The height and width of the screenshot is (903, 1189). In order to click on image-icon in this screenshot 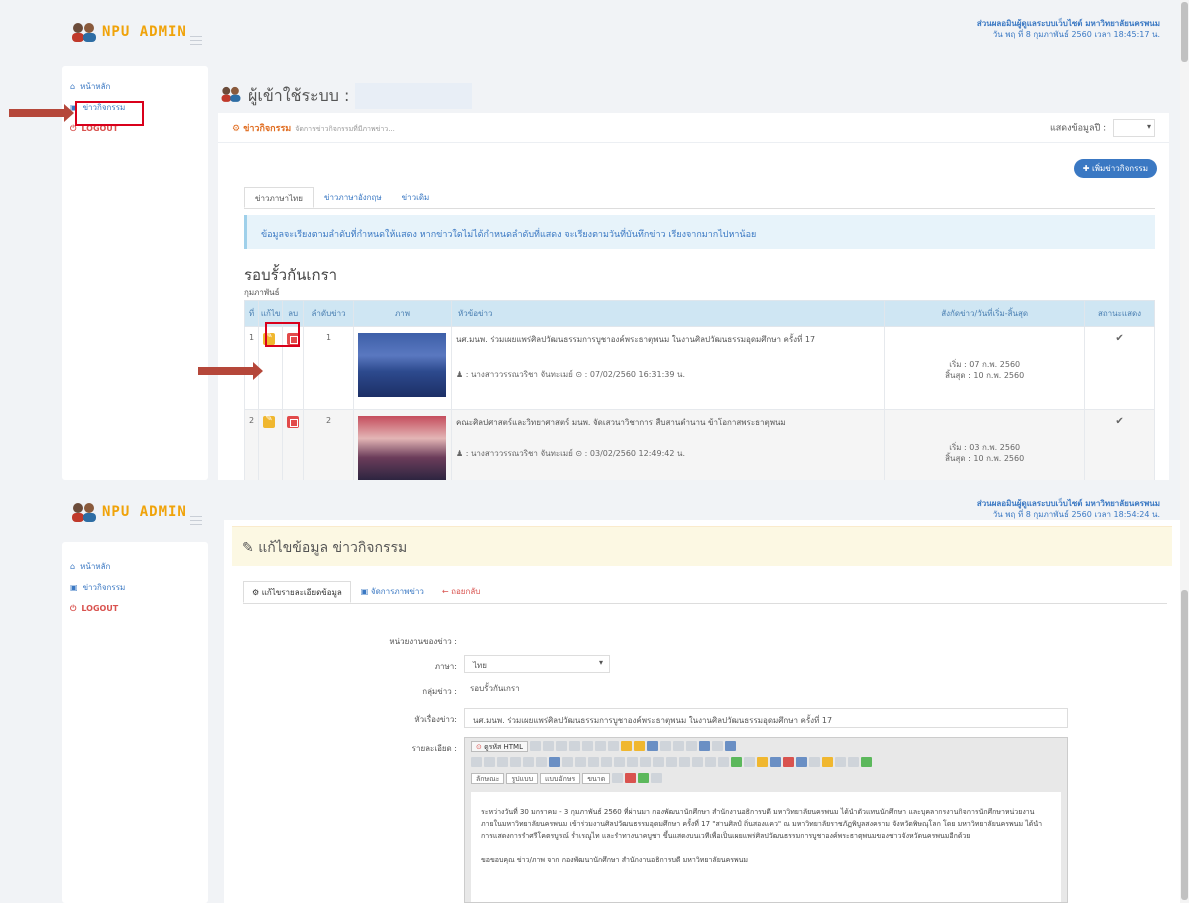, I will do `click(775, 762)`.